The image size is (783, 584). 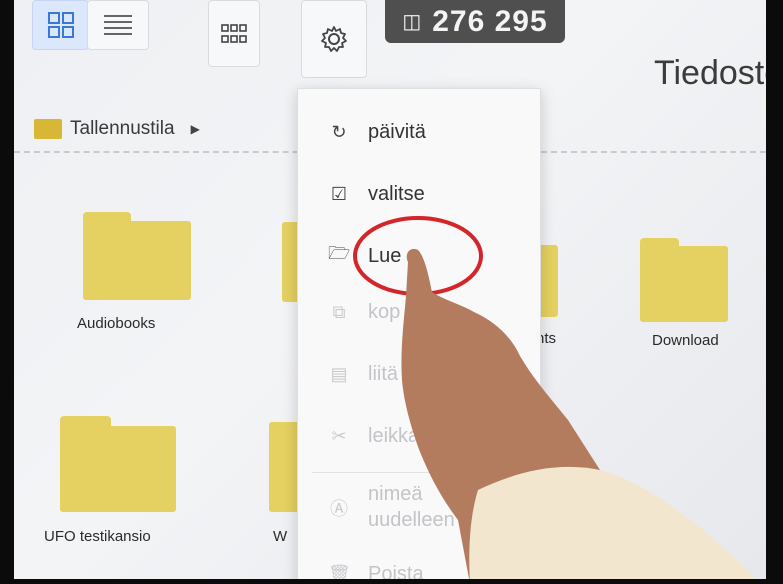 I want to click on menu-item-label: nimeä uudelleen, so click(x=411, y=507).